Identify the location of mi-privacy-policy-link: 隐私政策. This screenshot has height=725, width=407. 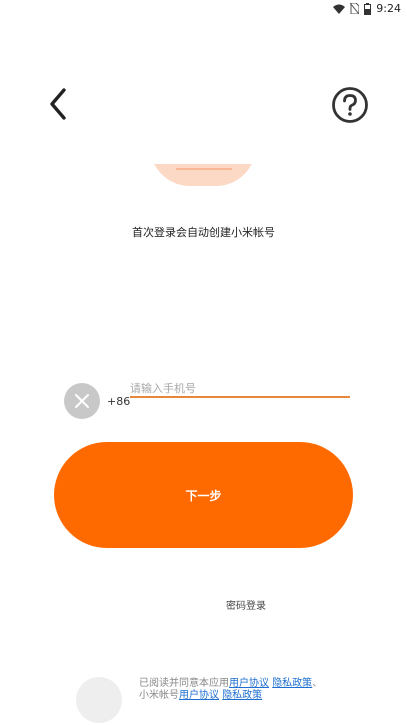
(242, 695).